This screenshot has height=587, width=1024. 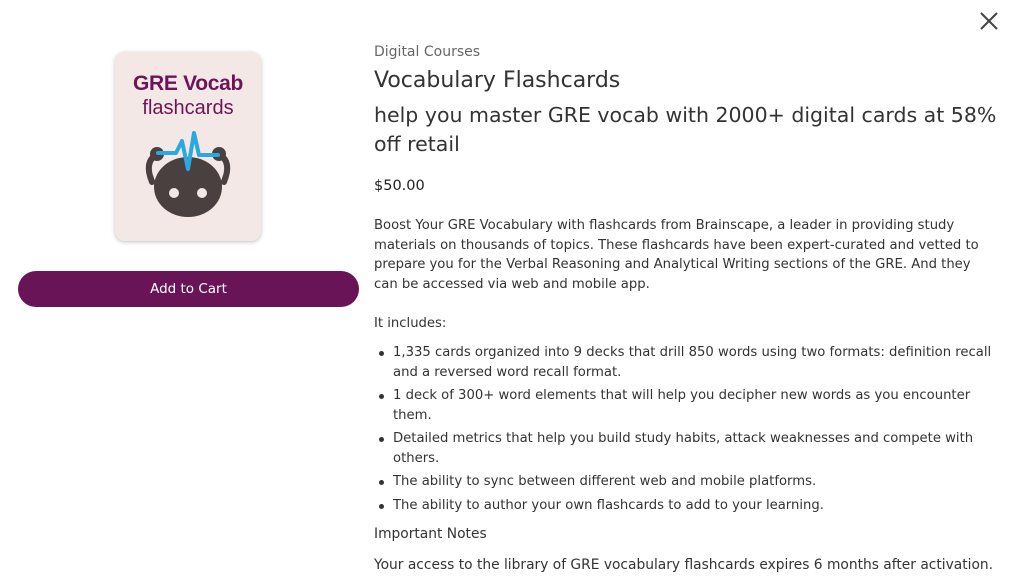 I want to click on product-image: GRE Vocab flashcards, so click(x=188, y=146).